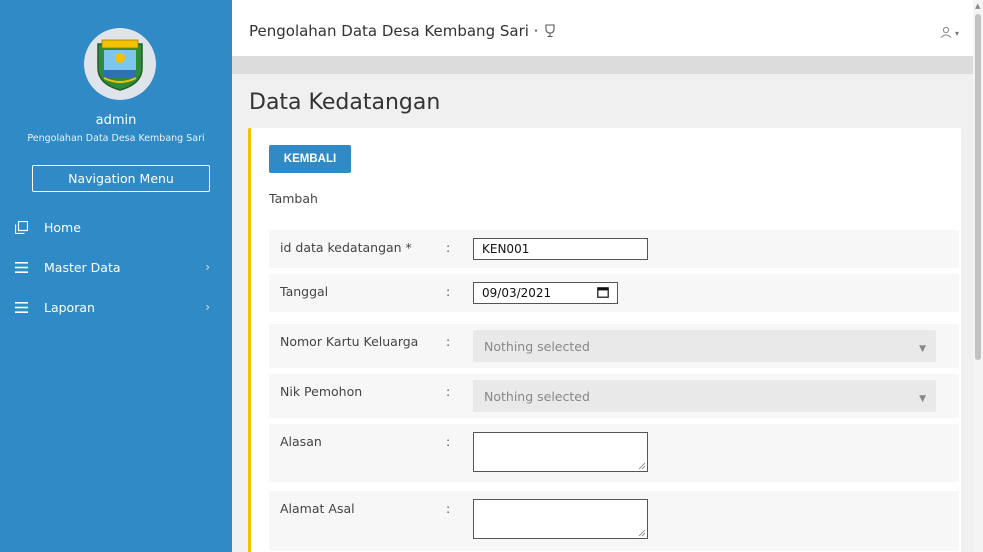 The height and width of the screenshot is (552, 983). Describe the element at coordinates (603, 293) in the screenshot. I see `calendar-icon` at that location.